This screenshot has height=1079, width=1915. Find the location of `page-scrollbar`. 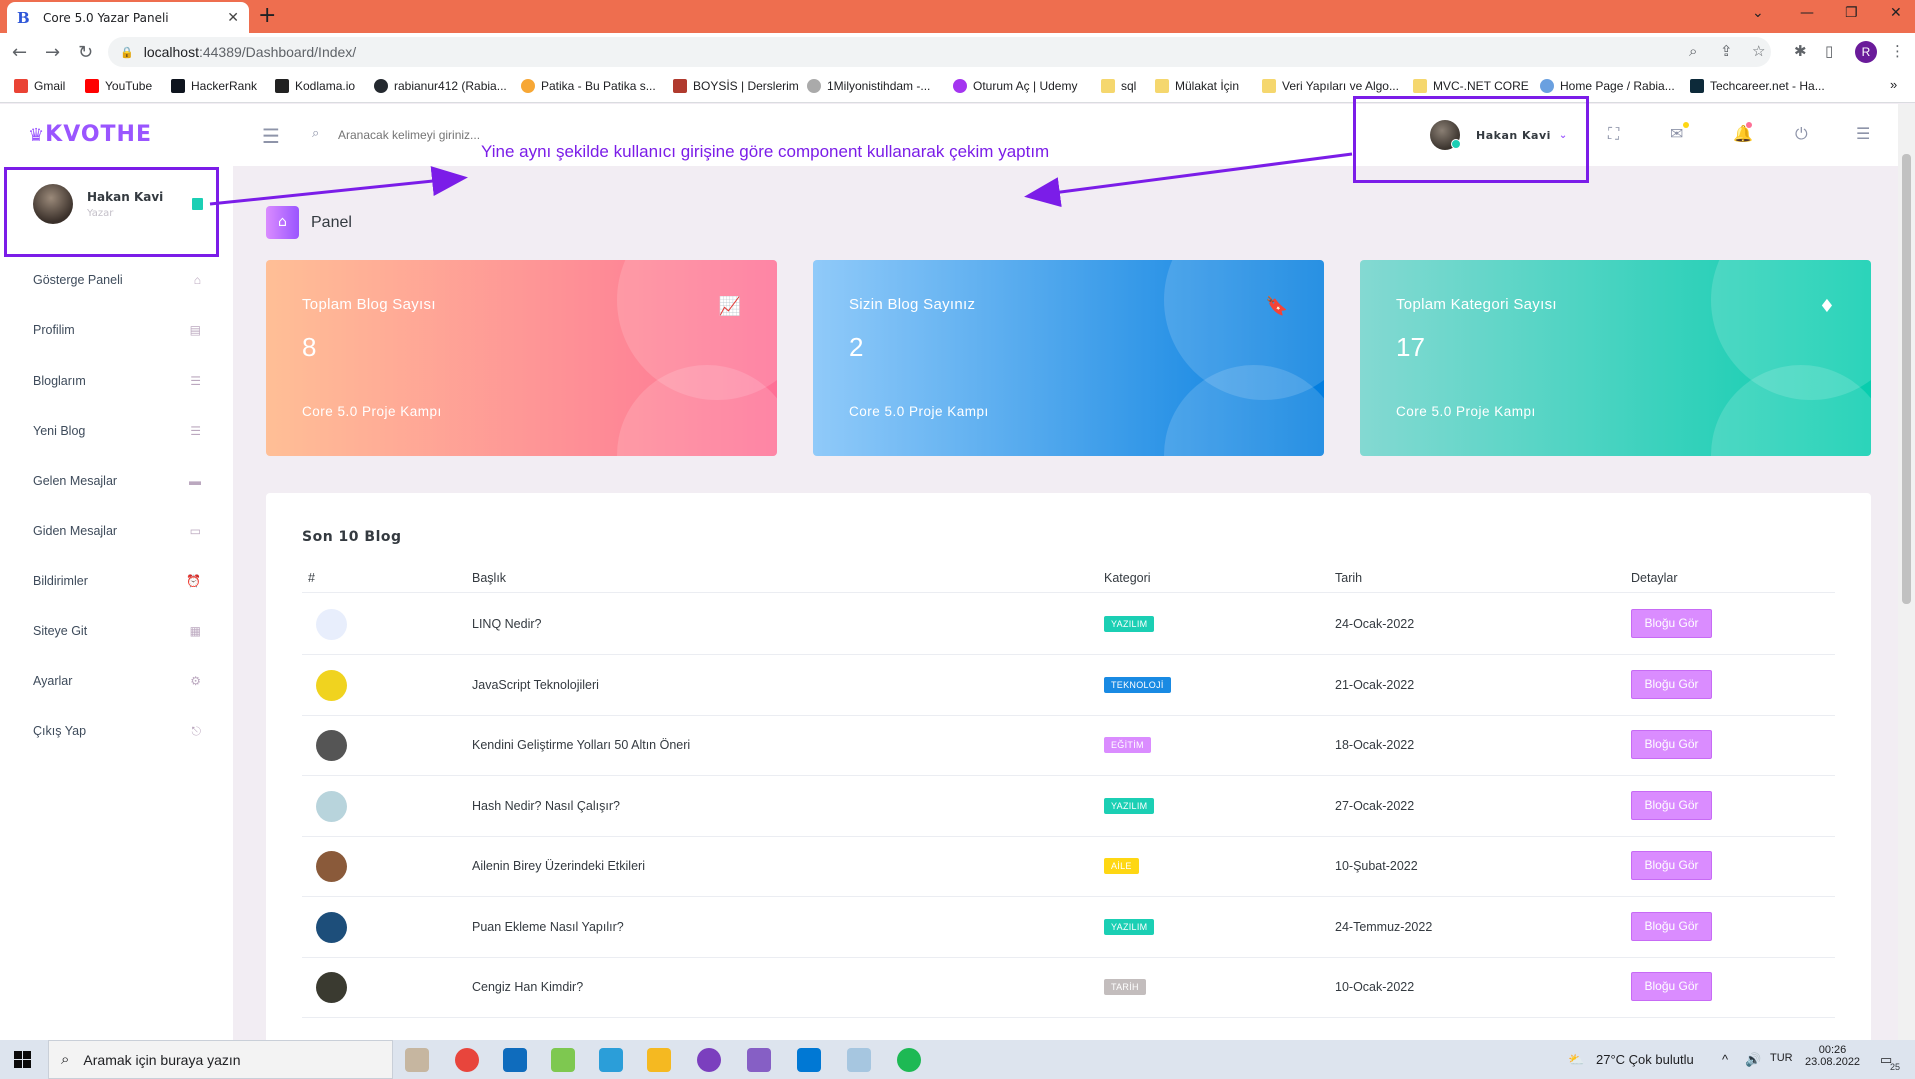

page-scrollbar is located at coordinates (1906, 572).